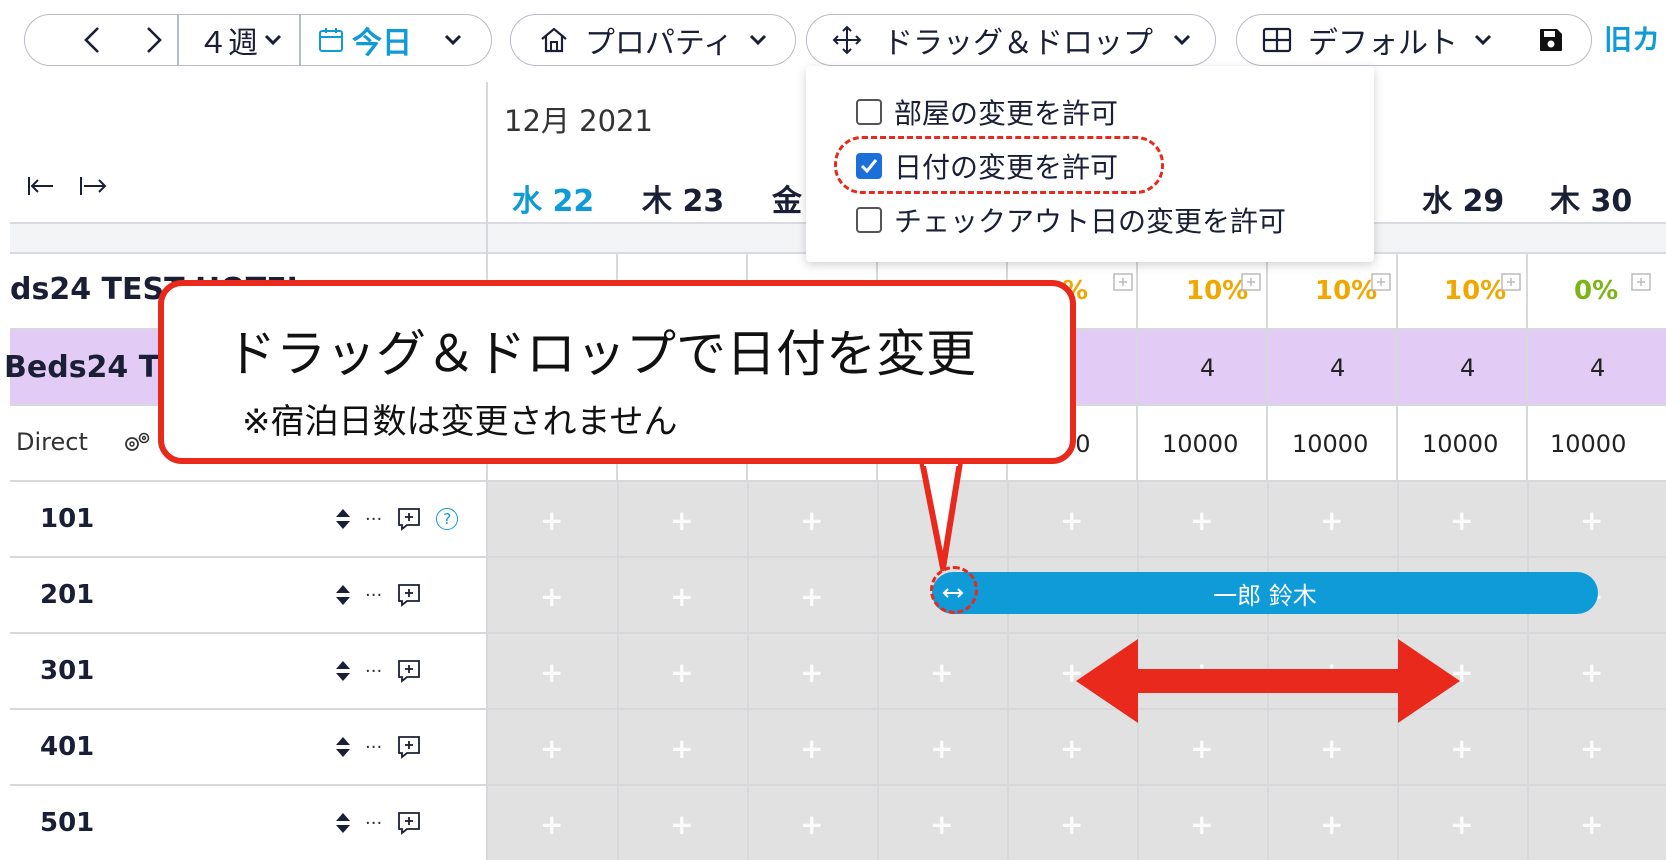  Describe the element at coordinates (41, 186) in the screenshot. I see `collapse-left-icon` at that location.